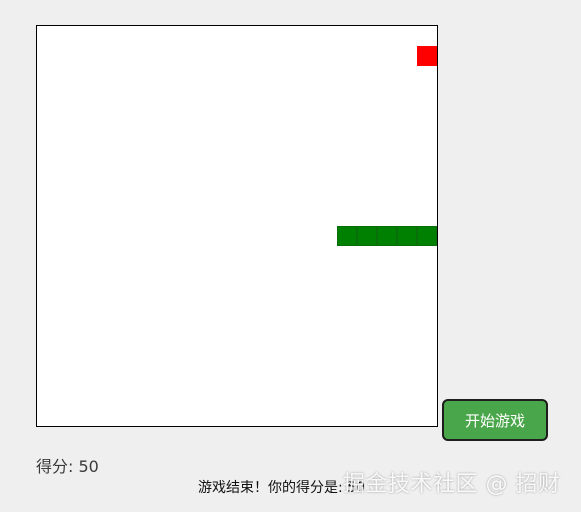  Describe the element at coordinates (67, 466) in the screenshot. I see `score-label: 得分: 50` at that location.